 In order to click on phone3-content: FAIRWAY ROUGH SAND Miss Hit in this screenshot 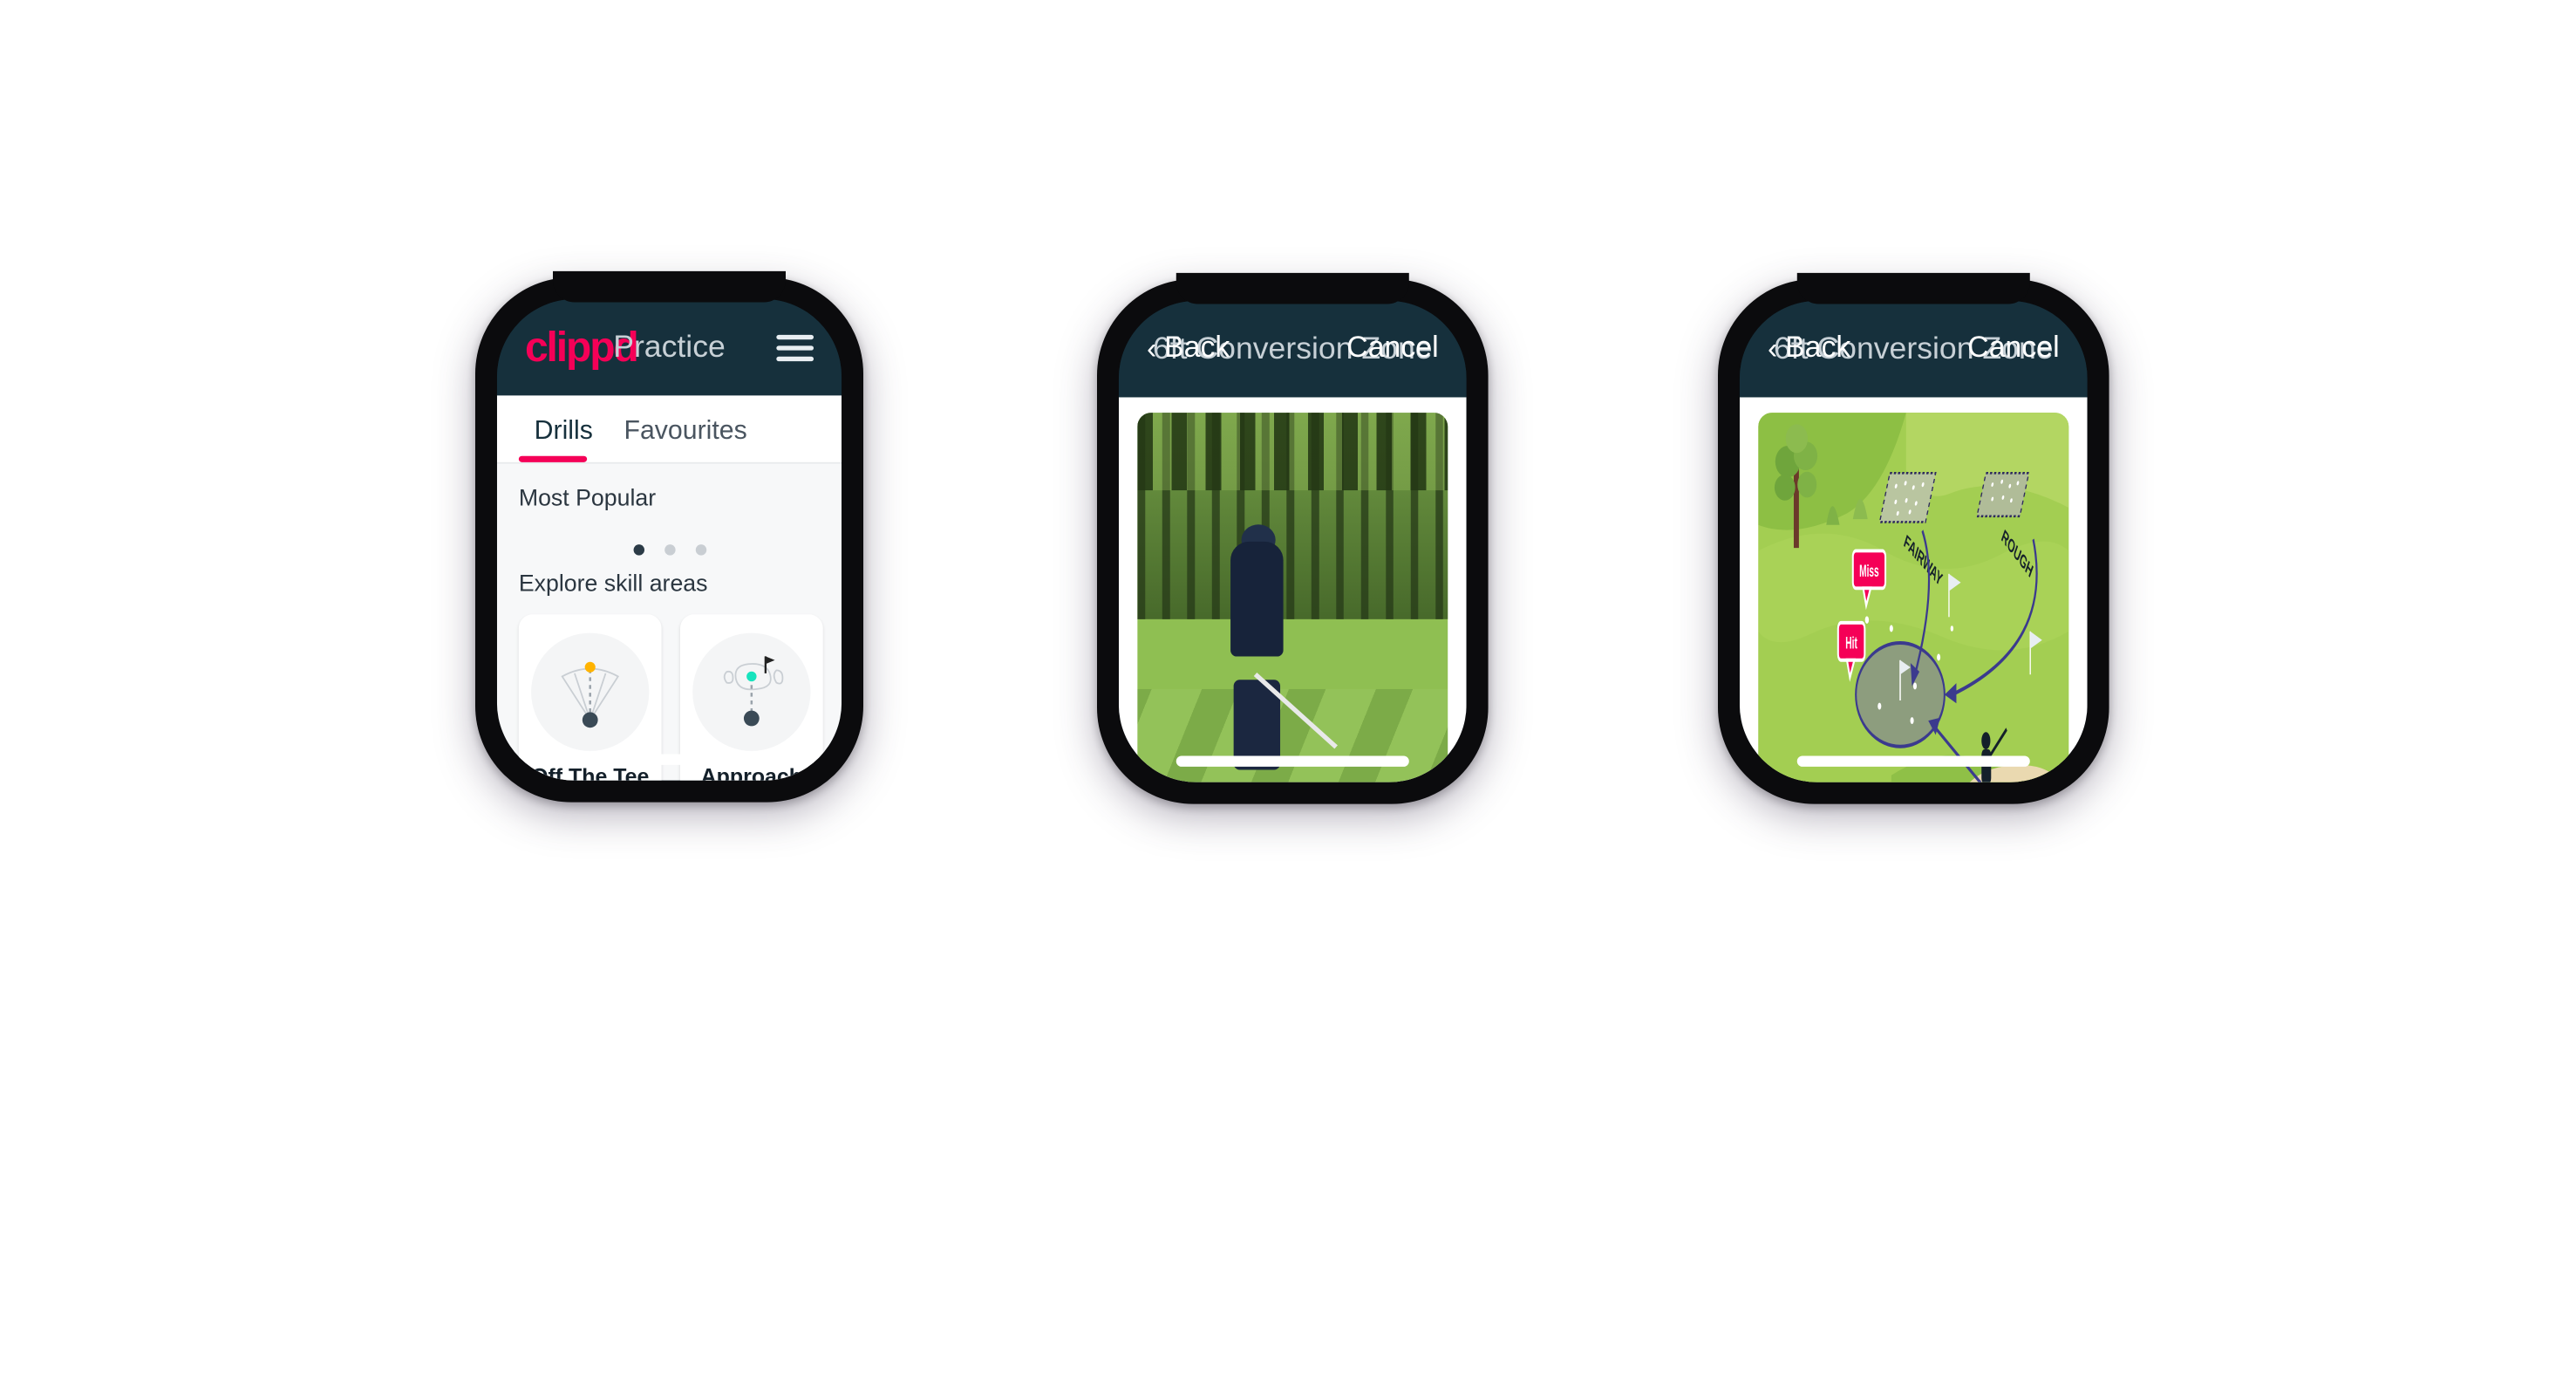, I will do `click(1913, 589)`.